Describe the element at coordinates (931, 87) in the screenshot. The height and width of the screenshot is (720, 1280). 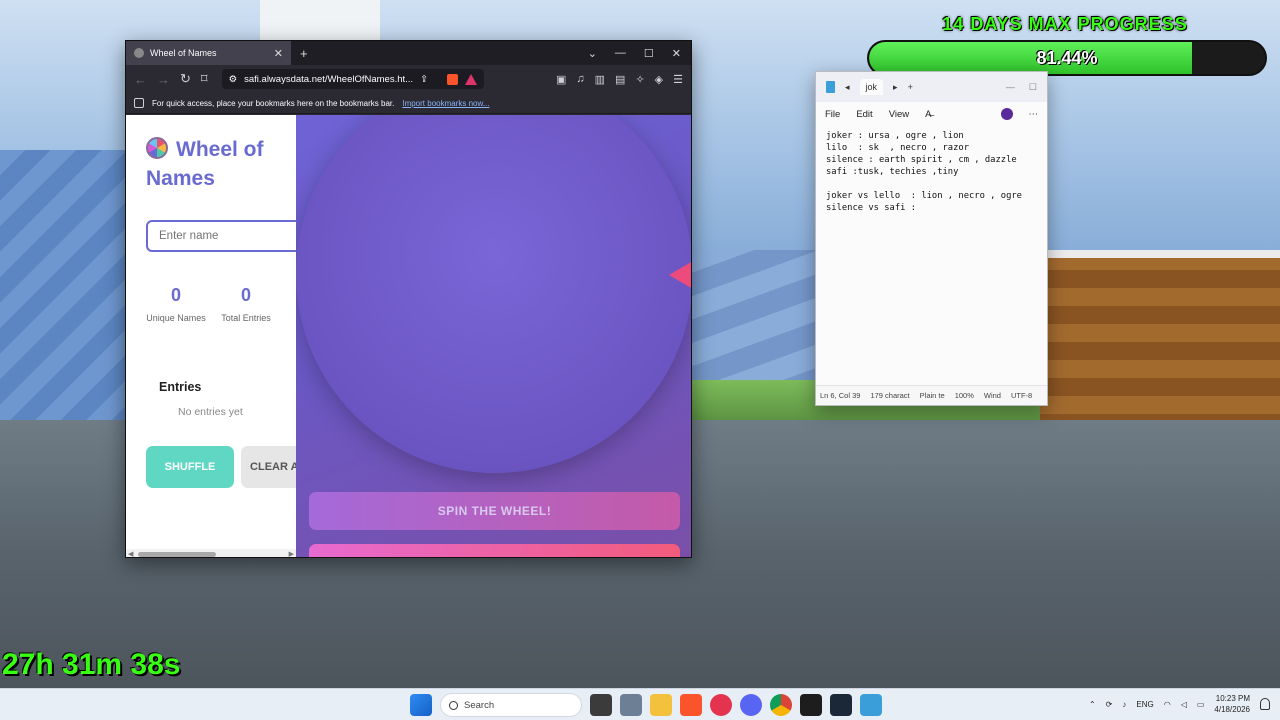
I see `notepad-tabbar: ◂ jok ▸ + — ☐` at that location.